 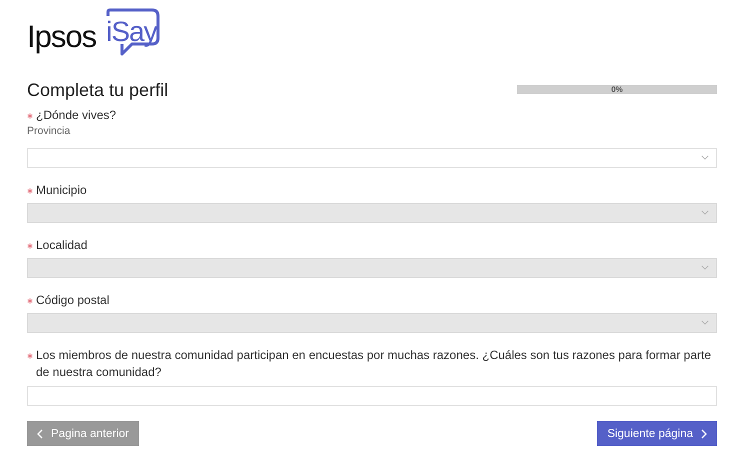 I want to click on question-label: Municipio, so click(x=61, y=190).